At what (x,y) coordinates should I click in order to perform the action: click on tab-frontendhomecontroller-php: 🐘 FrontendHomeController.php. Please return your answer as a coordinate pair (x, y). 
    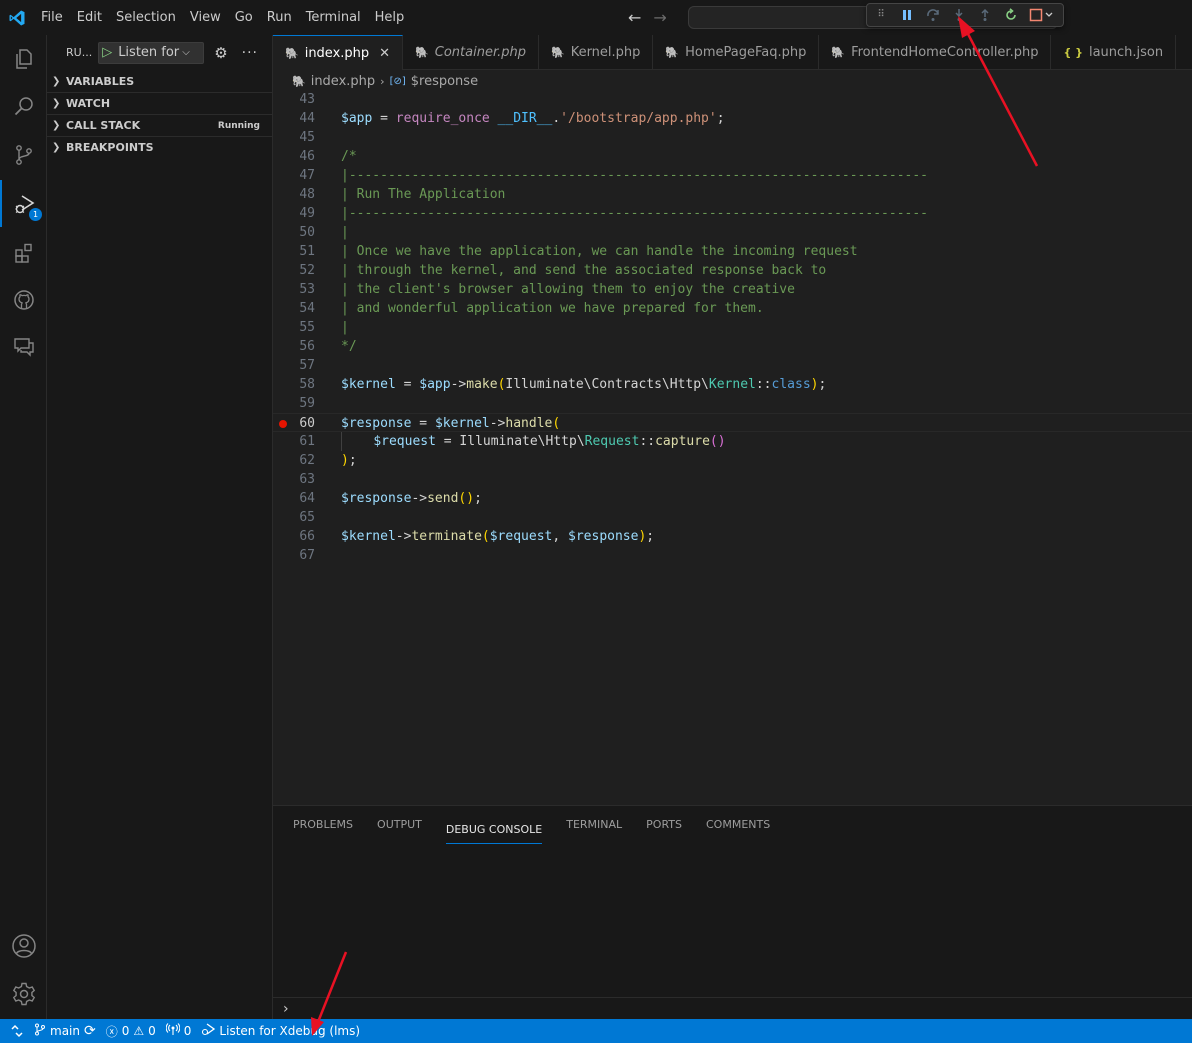
    Looking at the image, I should click on (935, 52).